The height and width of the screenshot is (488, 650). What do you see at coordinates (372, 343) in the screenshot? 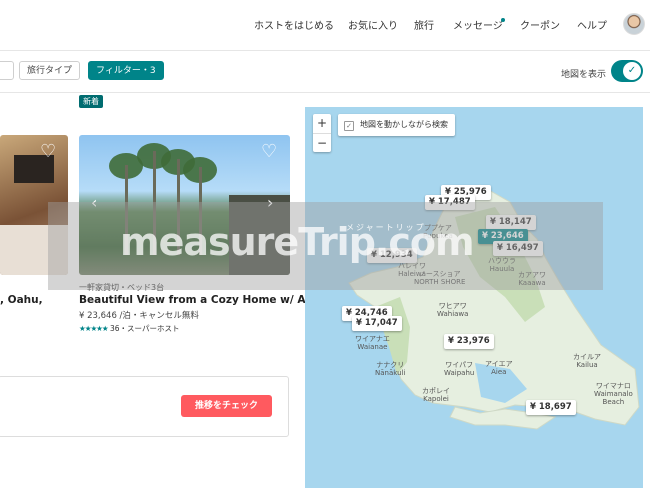
I see `place-waianae: ワイアナエ Waianae` at bounding box center [372, 343].